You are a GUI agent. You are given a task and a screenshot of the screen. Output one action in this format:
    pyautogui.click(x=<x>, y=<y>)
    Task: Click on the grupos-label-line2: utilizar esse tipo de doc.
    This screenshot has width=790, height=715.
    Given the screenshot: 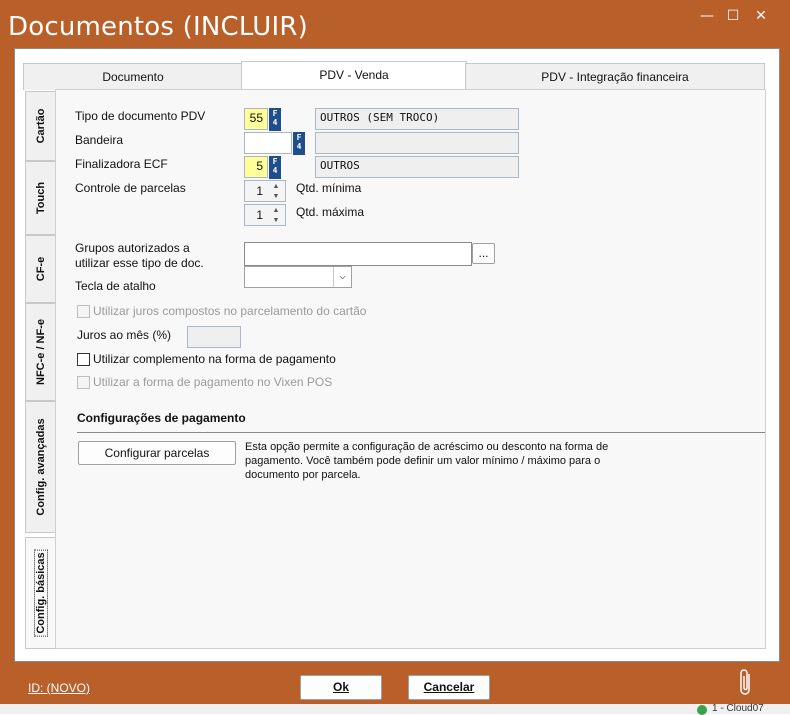 What is the action you would take?
    pyautogui.click(x=139, y=263)
    